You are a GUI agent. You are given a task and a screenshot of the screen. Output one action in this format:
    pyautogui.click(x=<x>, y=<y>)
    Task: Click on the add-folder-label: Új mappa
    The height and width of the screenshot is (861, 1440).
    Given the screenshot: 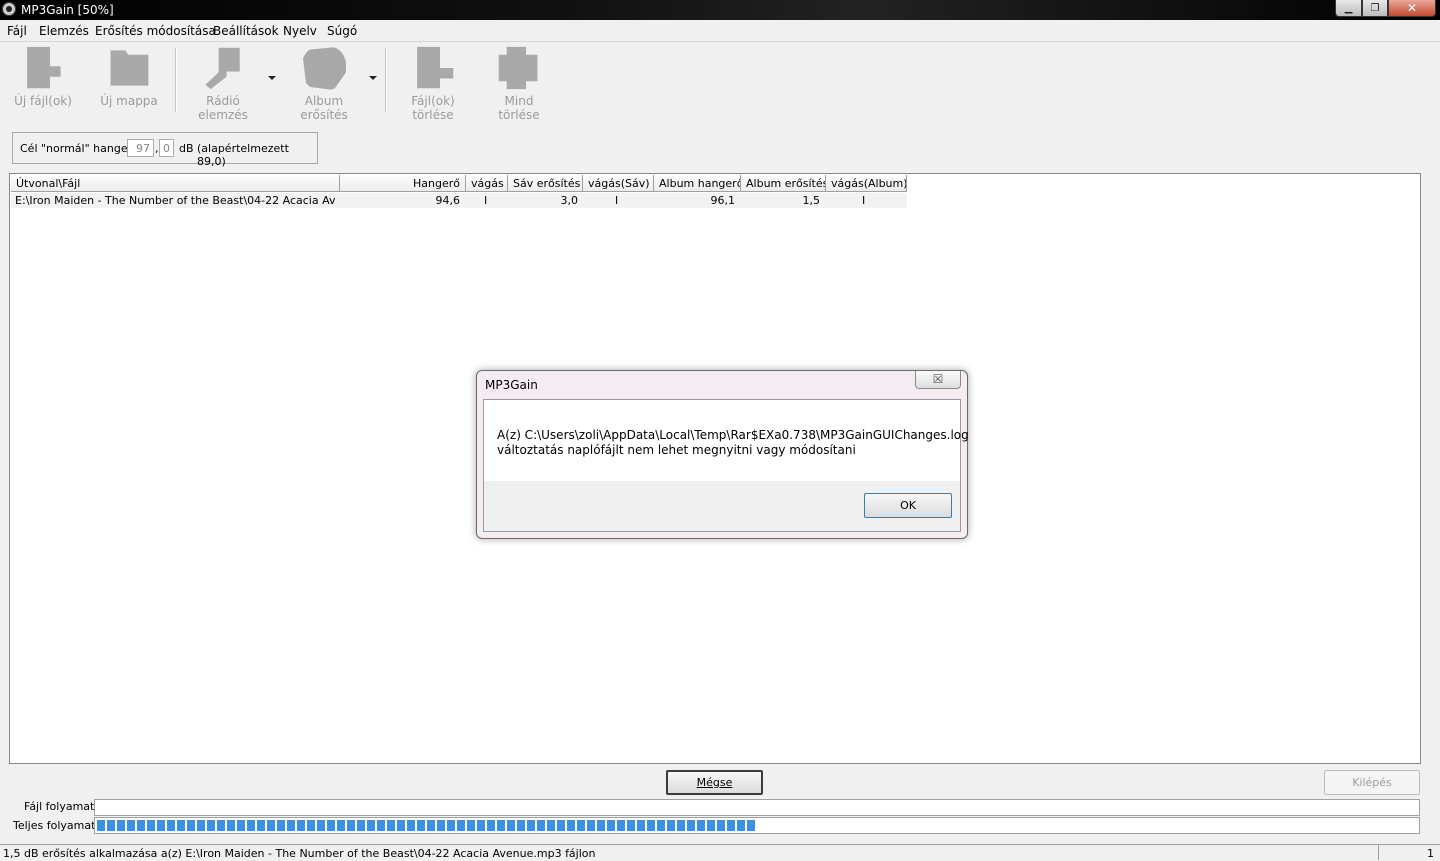 What is the action you would take?
    pyautogui.click(x=129, y=101)
    